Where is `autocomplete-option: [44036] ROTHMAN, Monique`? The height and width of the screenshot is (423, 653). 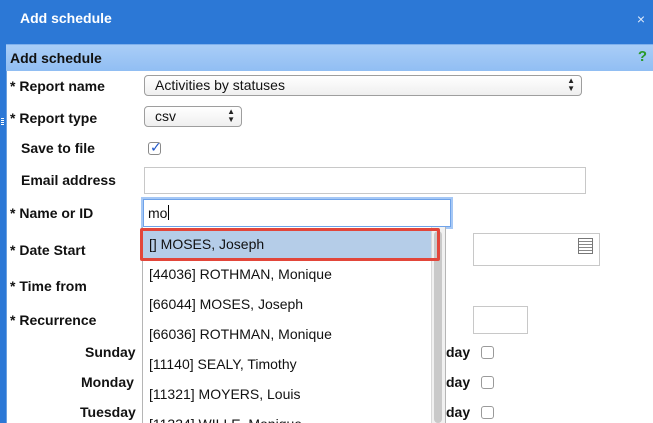
autocomplete-option: [44036] ROTHMAN, Monique is located at coordinates (287, 274).